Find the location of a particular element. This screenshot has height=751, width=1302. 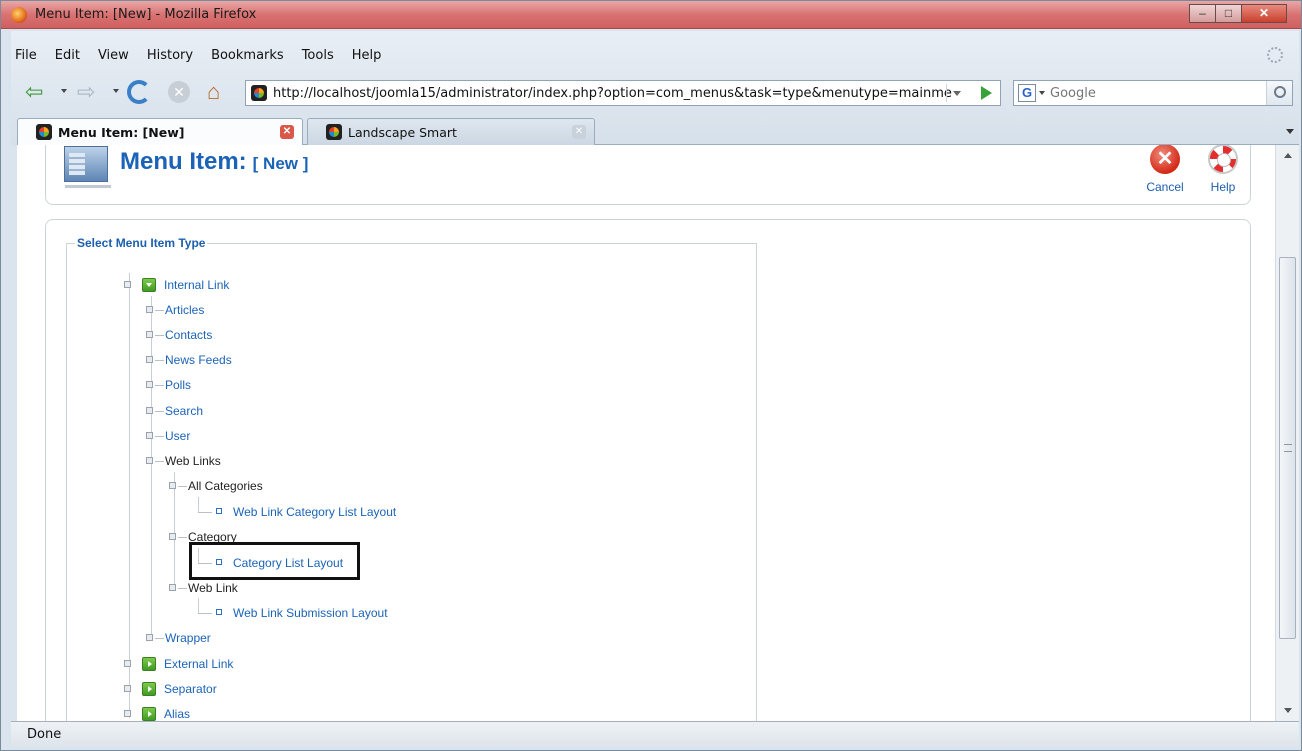

search-icon is located at coordinates (1279, 93).